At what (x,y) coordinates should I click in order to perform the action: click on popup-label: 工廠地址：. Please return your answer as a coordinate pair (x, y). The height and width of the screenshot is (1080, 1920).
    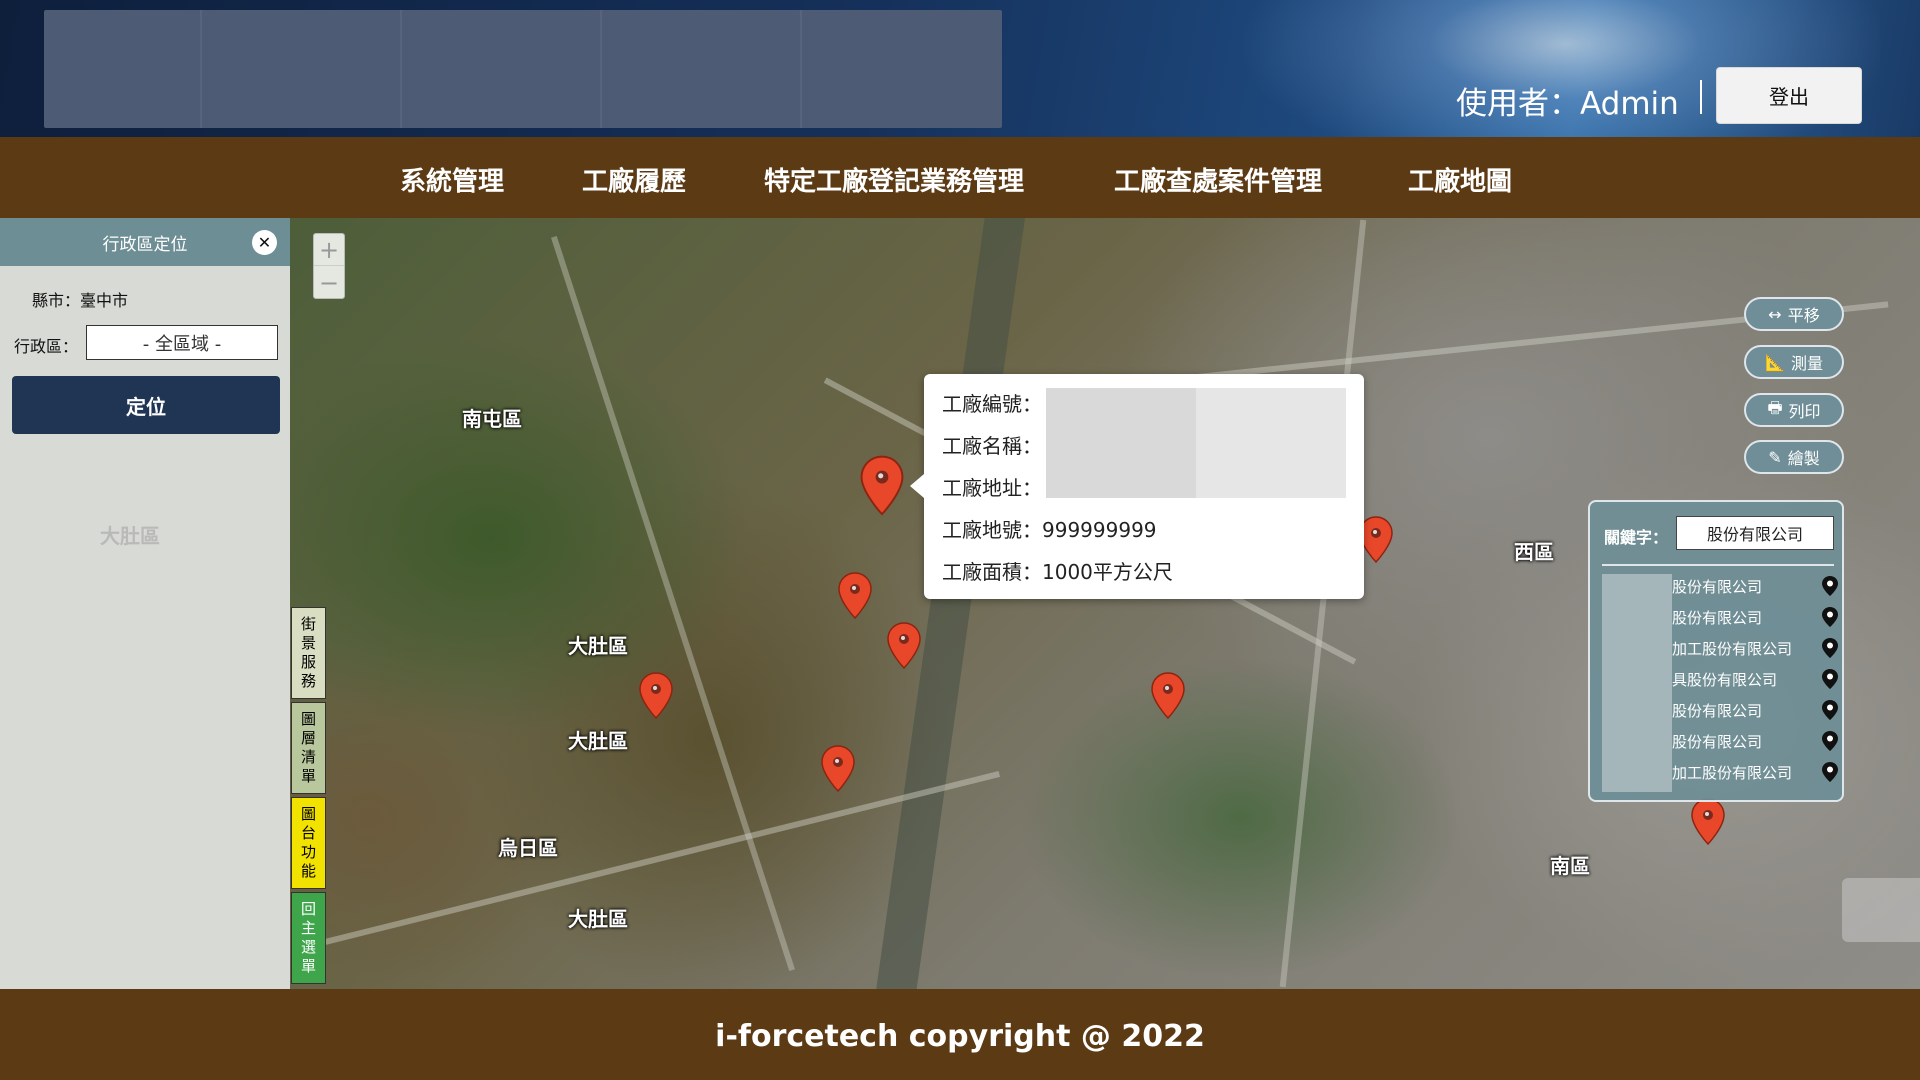
    Looking at the image, I should click on (992, 488).